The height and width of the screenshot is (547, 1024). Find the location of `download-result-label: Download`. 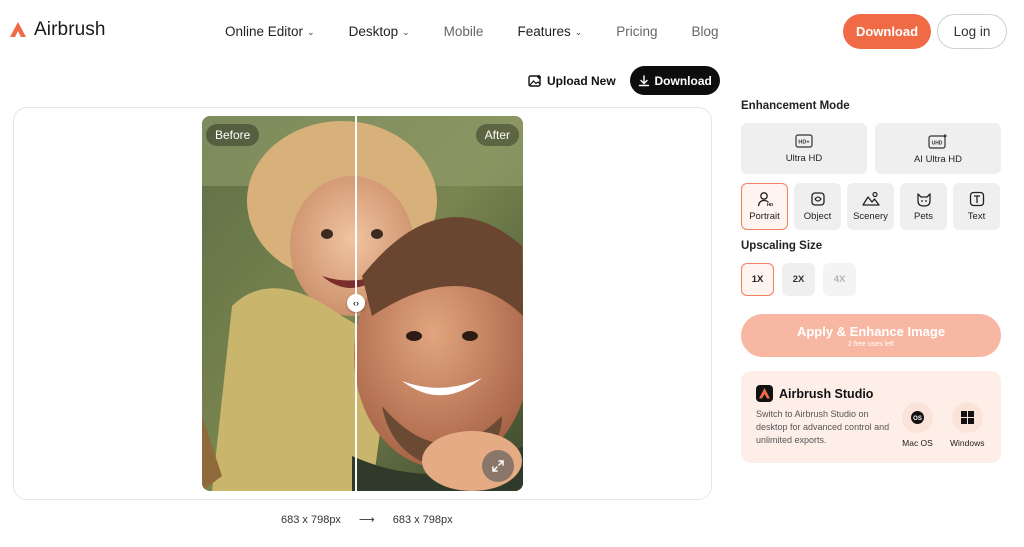

download-result-label: Download is located at coordinates (683, 80).